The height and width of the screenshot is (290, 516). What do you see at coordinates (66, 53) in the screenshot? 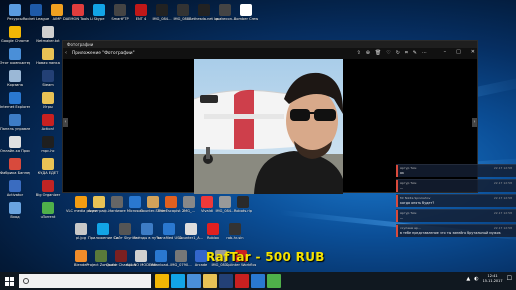
I see `back-icon: ‹` at bounding box center [66, 53].